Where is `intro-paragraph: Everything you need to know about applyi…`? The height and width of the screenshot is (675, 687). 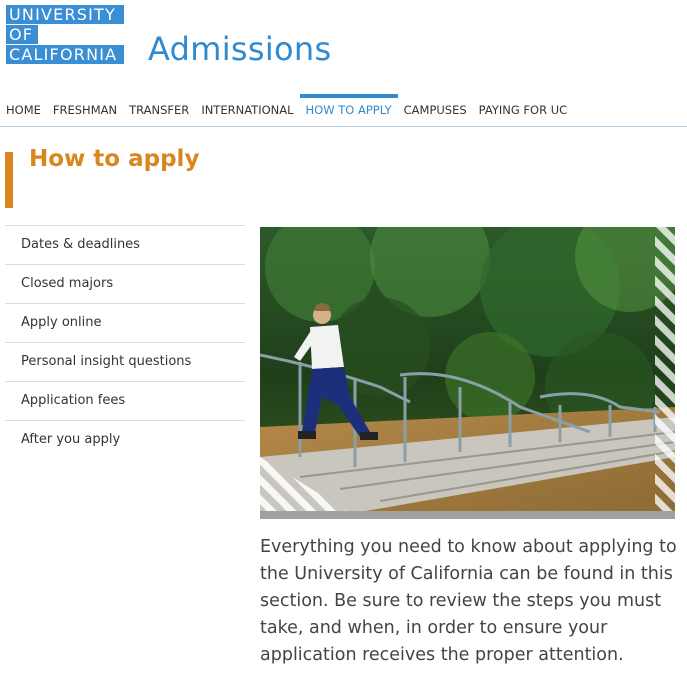 intro-paragraph: Everything you need to know about applyi… is located at coordinates (468, 601).